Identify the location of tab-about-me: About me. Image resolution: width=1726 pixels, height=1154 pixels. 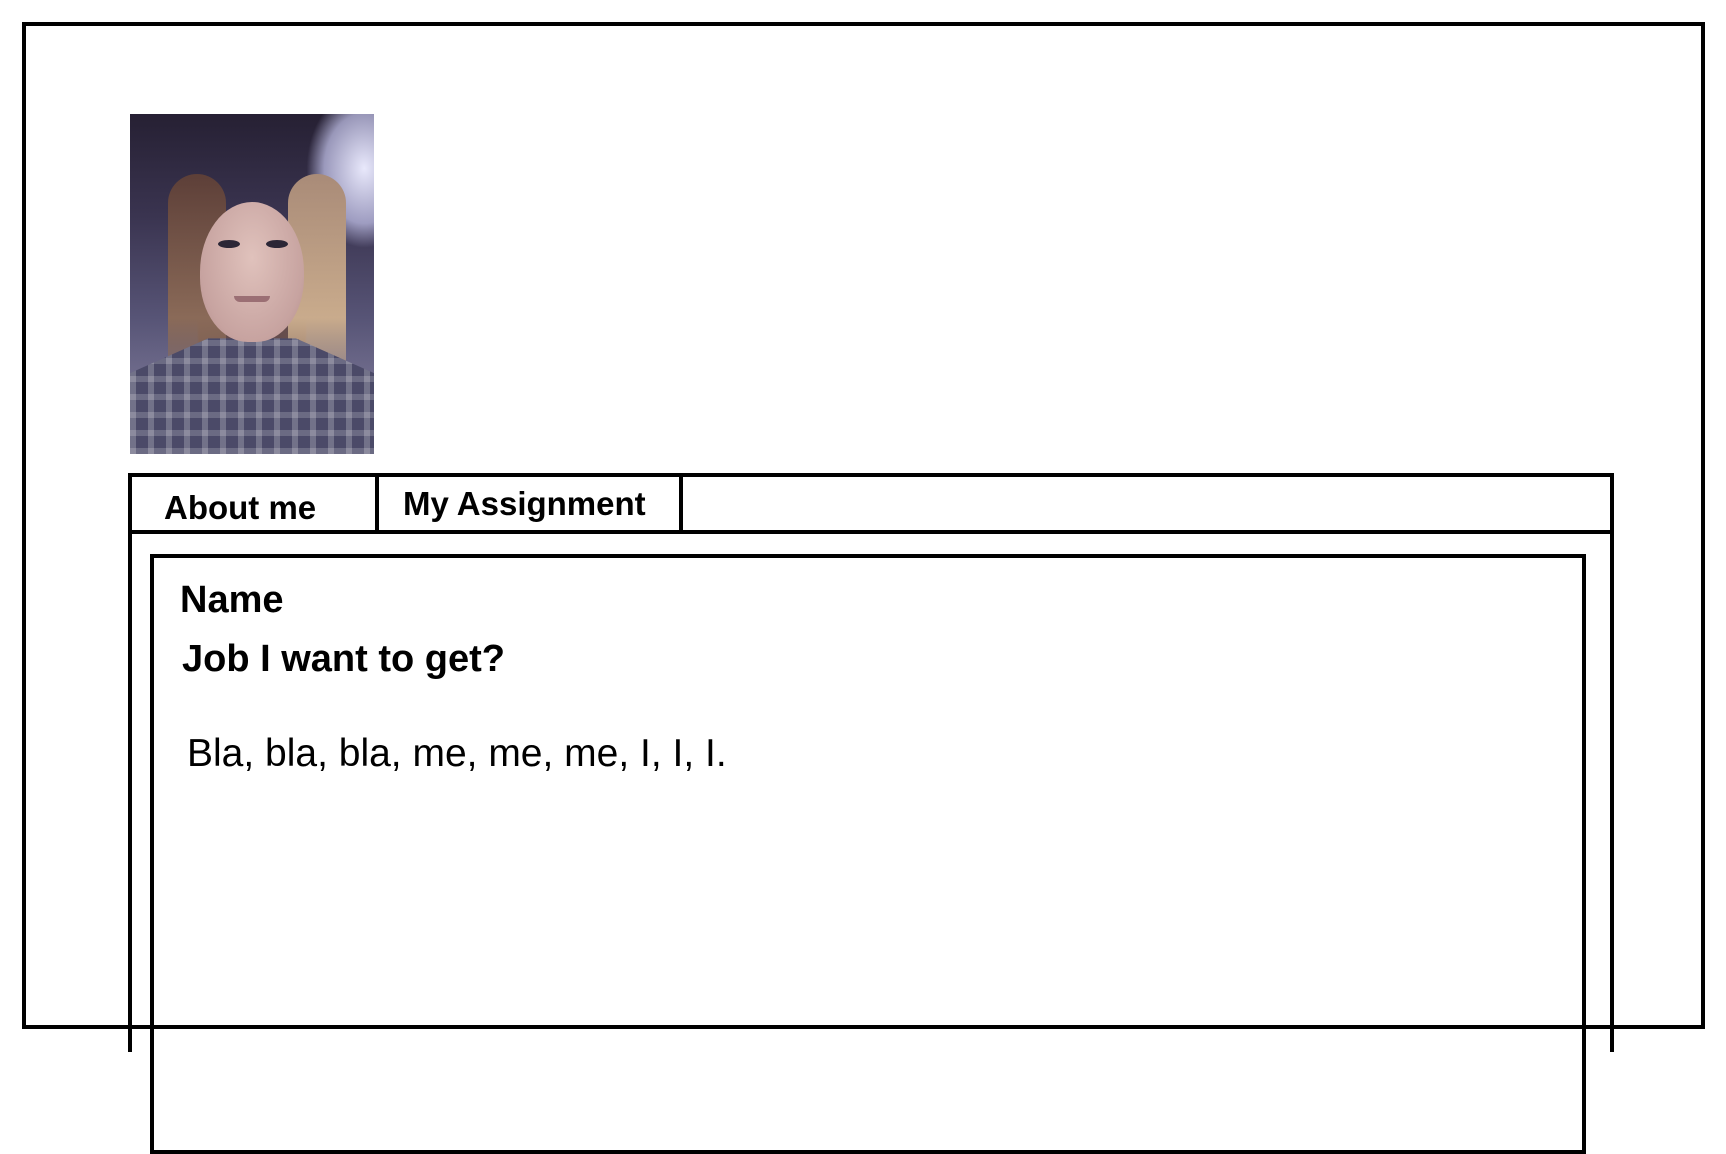
(255, 503).